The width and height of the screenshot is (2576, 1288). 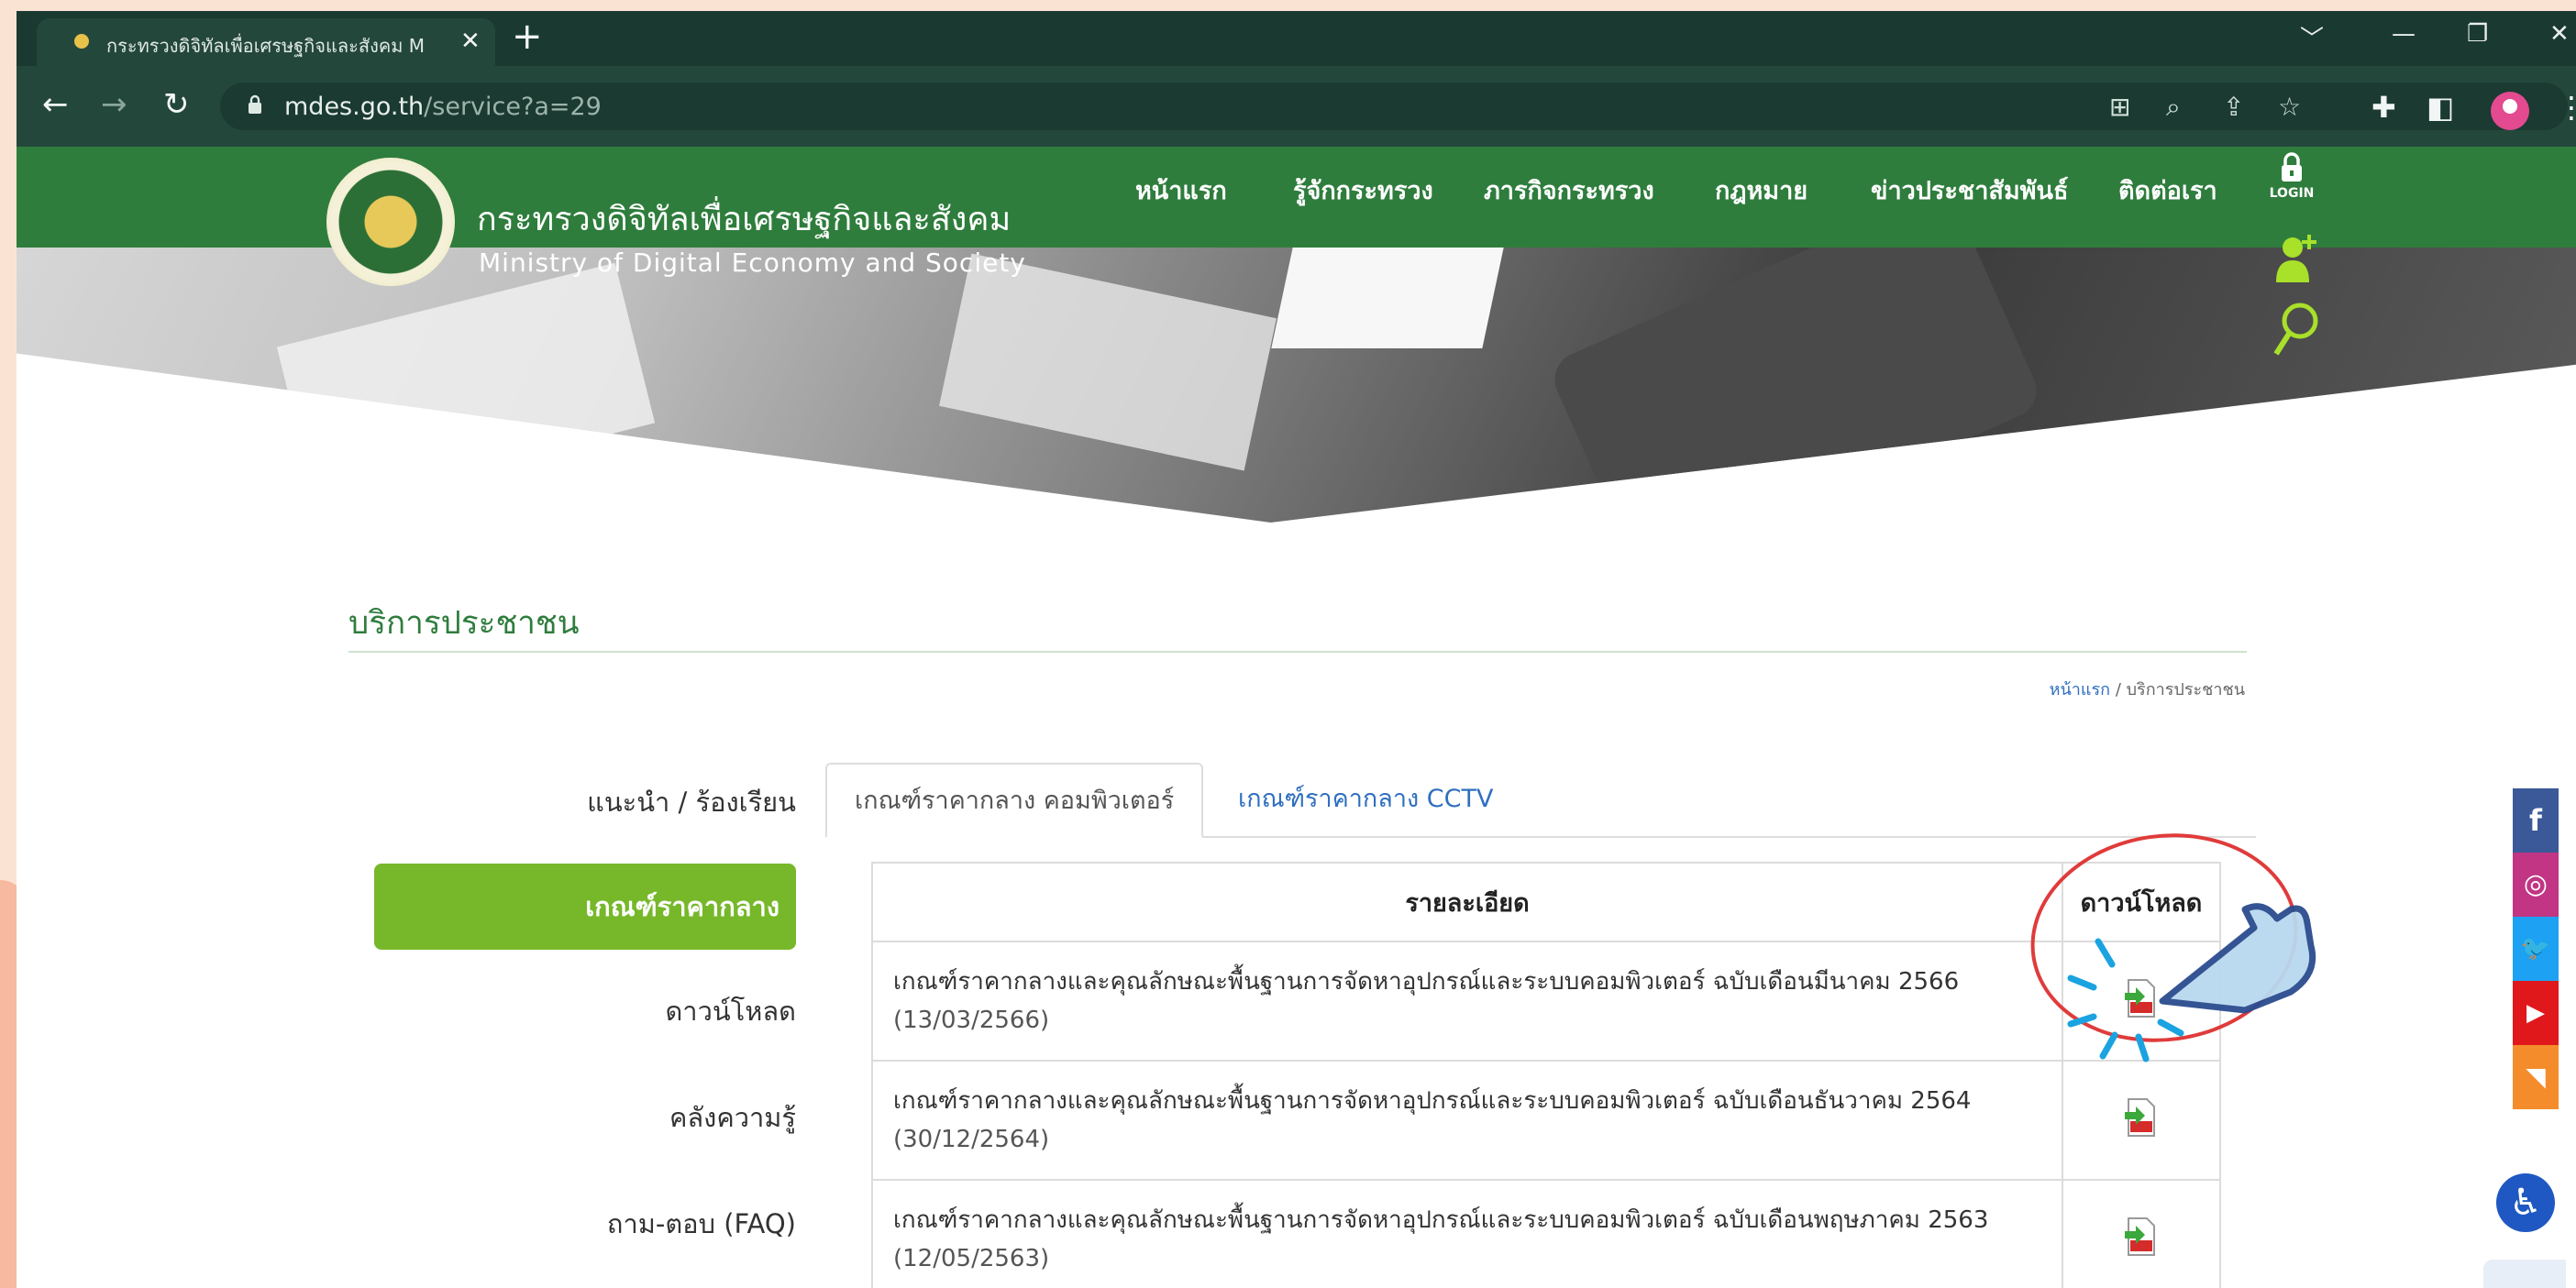 I want to click on facebook-glyph: f, so click(x=2535, y=821).